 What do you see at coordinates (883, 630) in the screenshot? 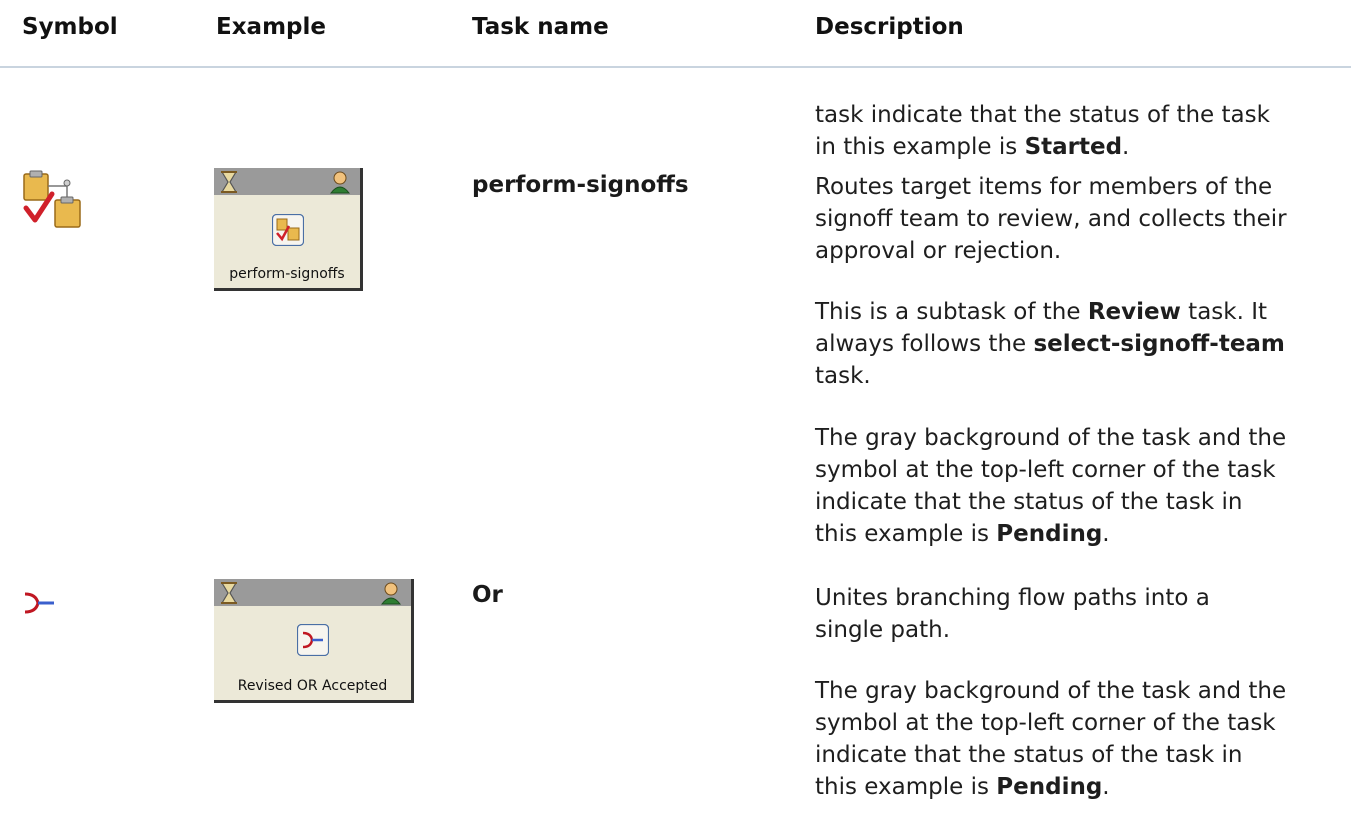
I see `desc-line: single path.` at bounding box center [883, 630].